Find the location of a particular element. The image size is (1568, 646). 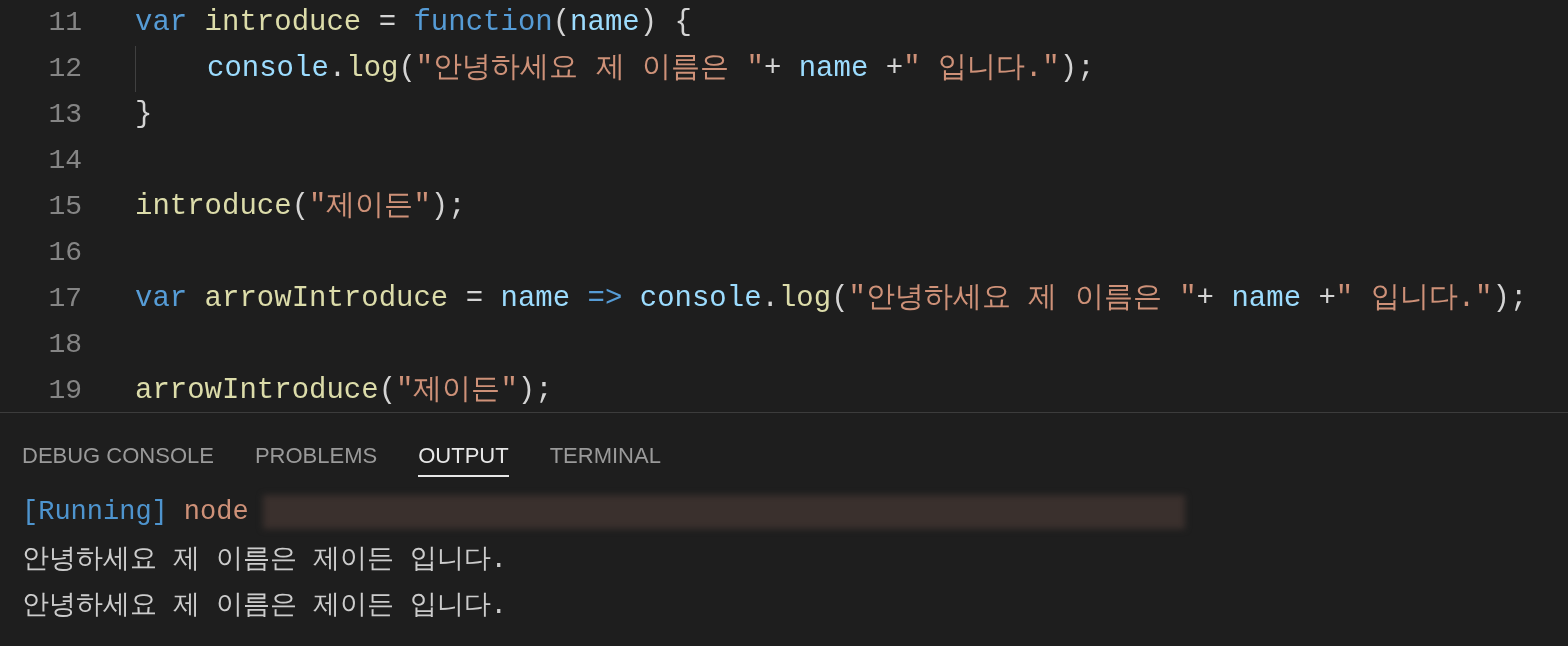

code-line: arrowIntroduce("제이든"); is located at coordinates (344, 391).